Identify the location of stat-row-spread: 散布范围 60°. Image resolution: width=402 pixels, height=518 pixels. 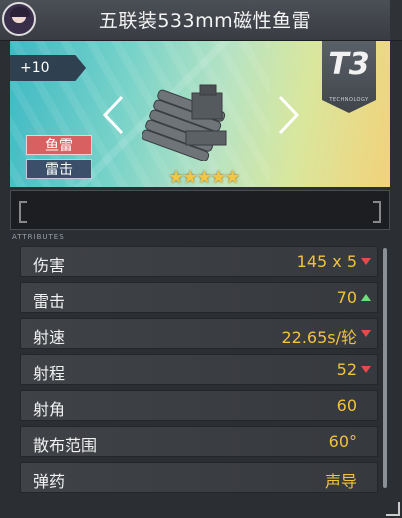
(199, 441).